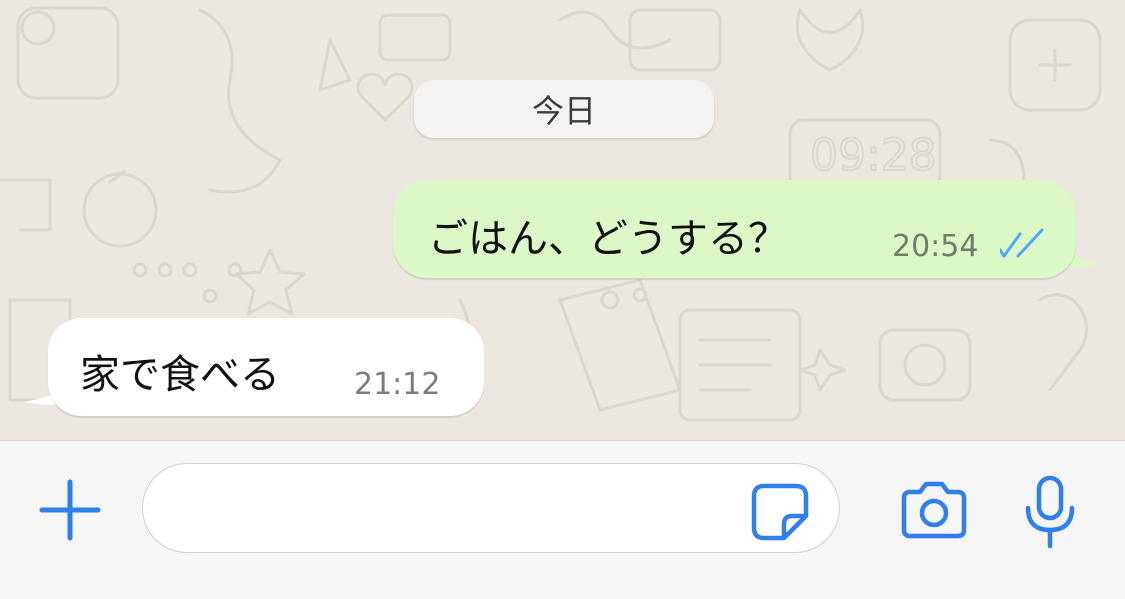  What do you see at coordinates (935, 246) in the screenshot?
I see `outgoing-message-time: 20:54` at bounding box center [935, 246].